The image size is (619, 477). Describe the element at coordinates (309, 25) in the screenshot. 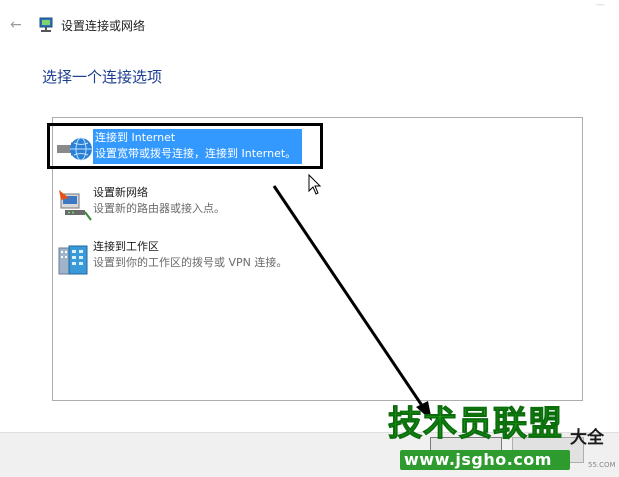

I see `title-bar: ← 设置连接或网络 —` at that location.